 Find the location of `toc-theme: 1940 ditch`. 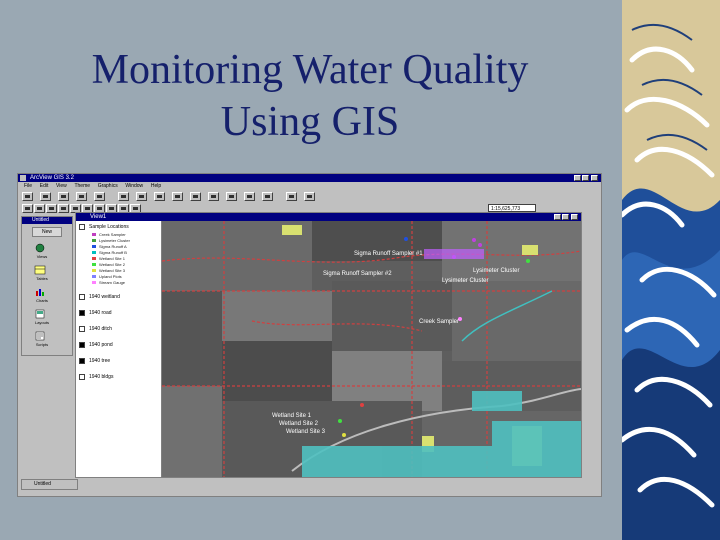

toc-theme: 1940 ditch is located at coordinates (119, 329).